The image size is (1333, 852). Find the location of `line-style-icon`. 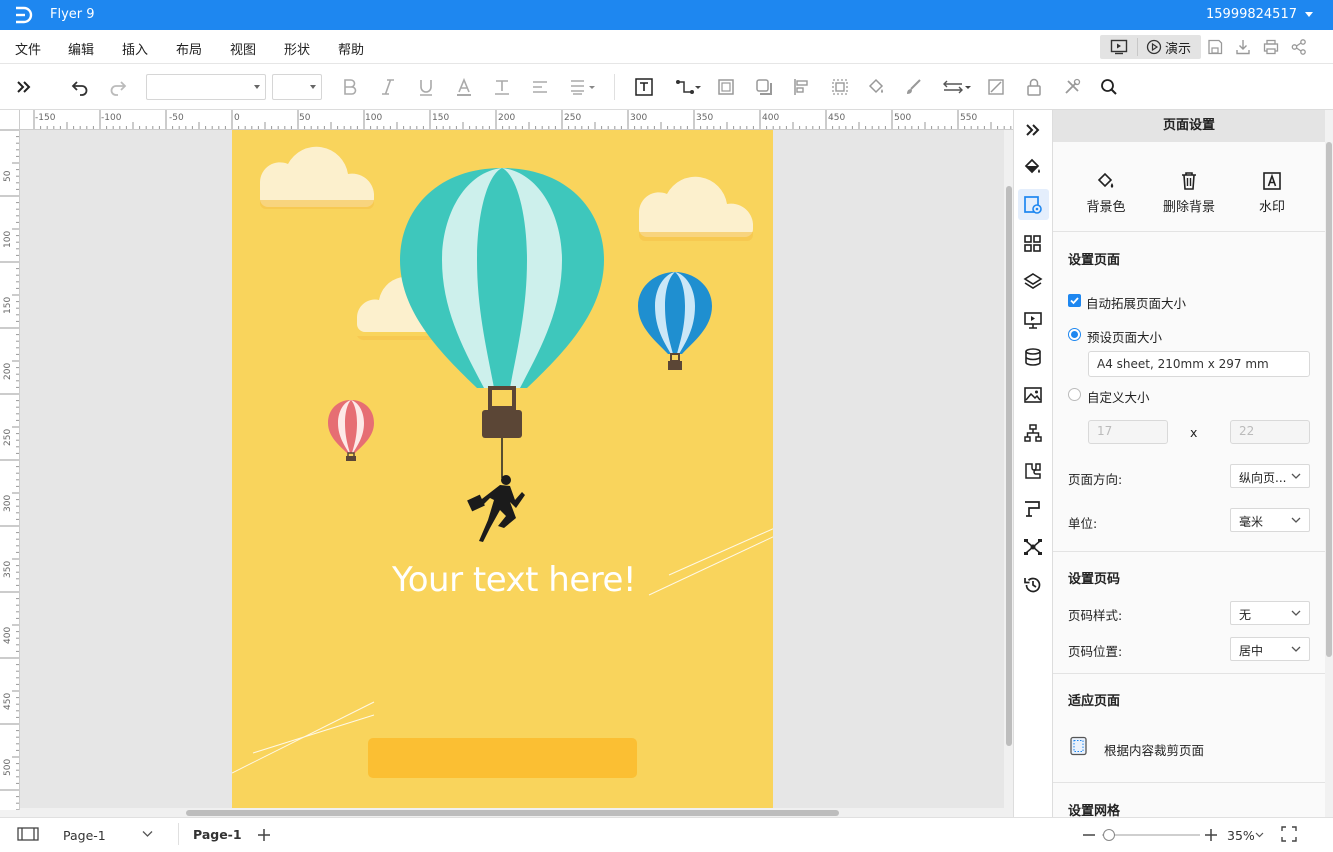

line-style-icon is located at coordinates (957, 87).